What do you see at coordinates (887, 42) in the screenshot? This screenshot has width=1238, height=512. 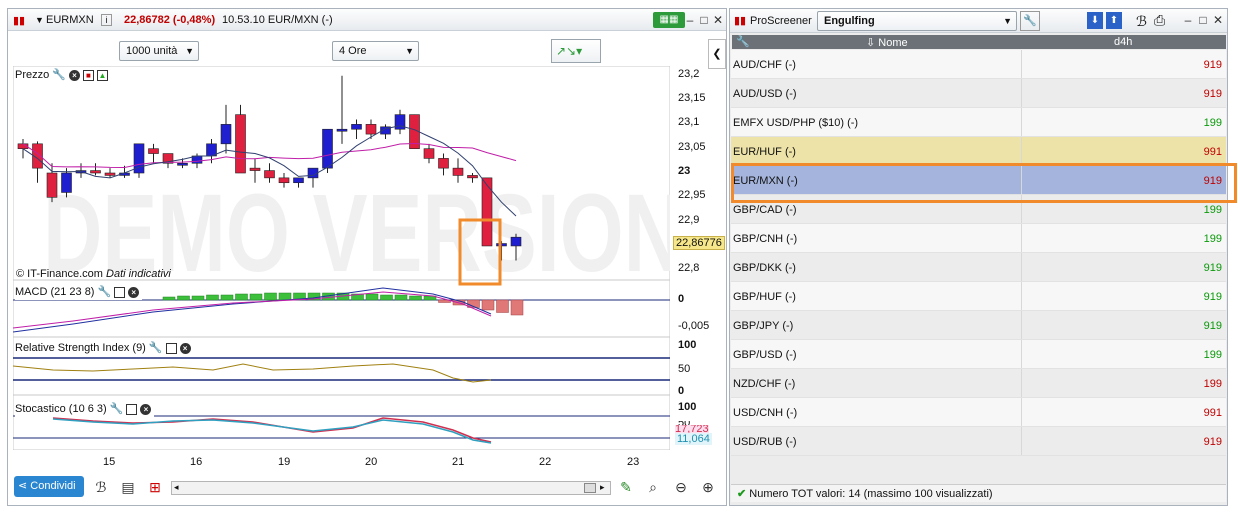 I see `column-name-header: ⇩ Nome` at bounding box center [887, 42].